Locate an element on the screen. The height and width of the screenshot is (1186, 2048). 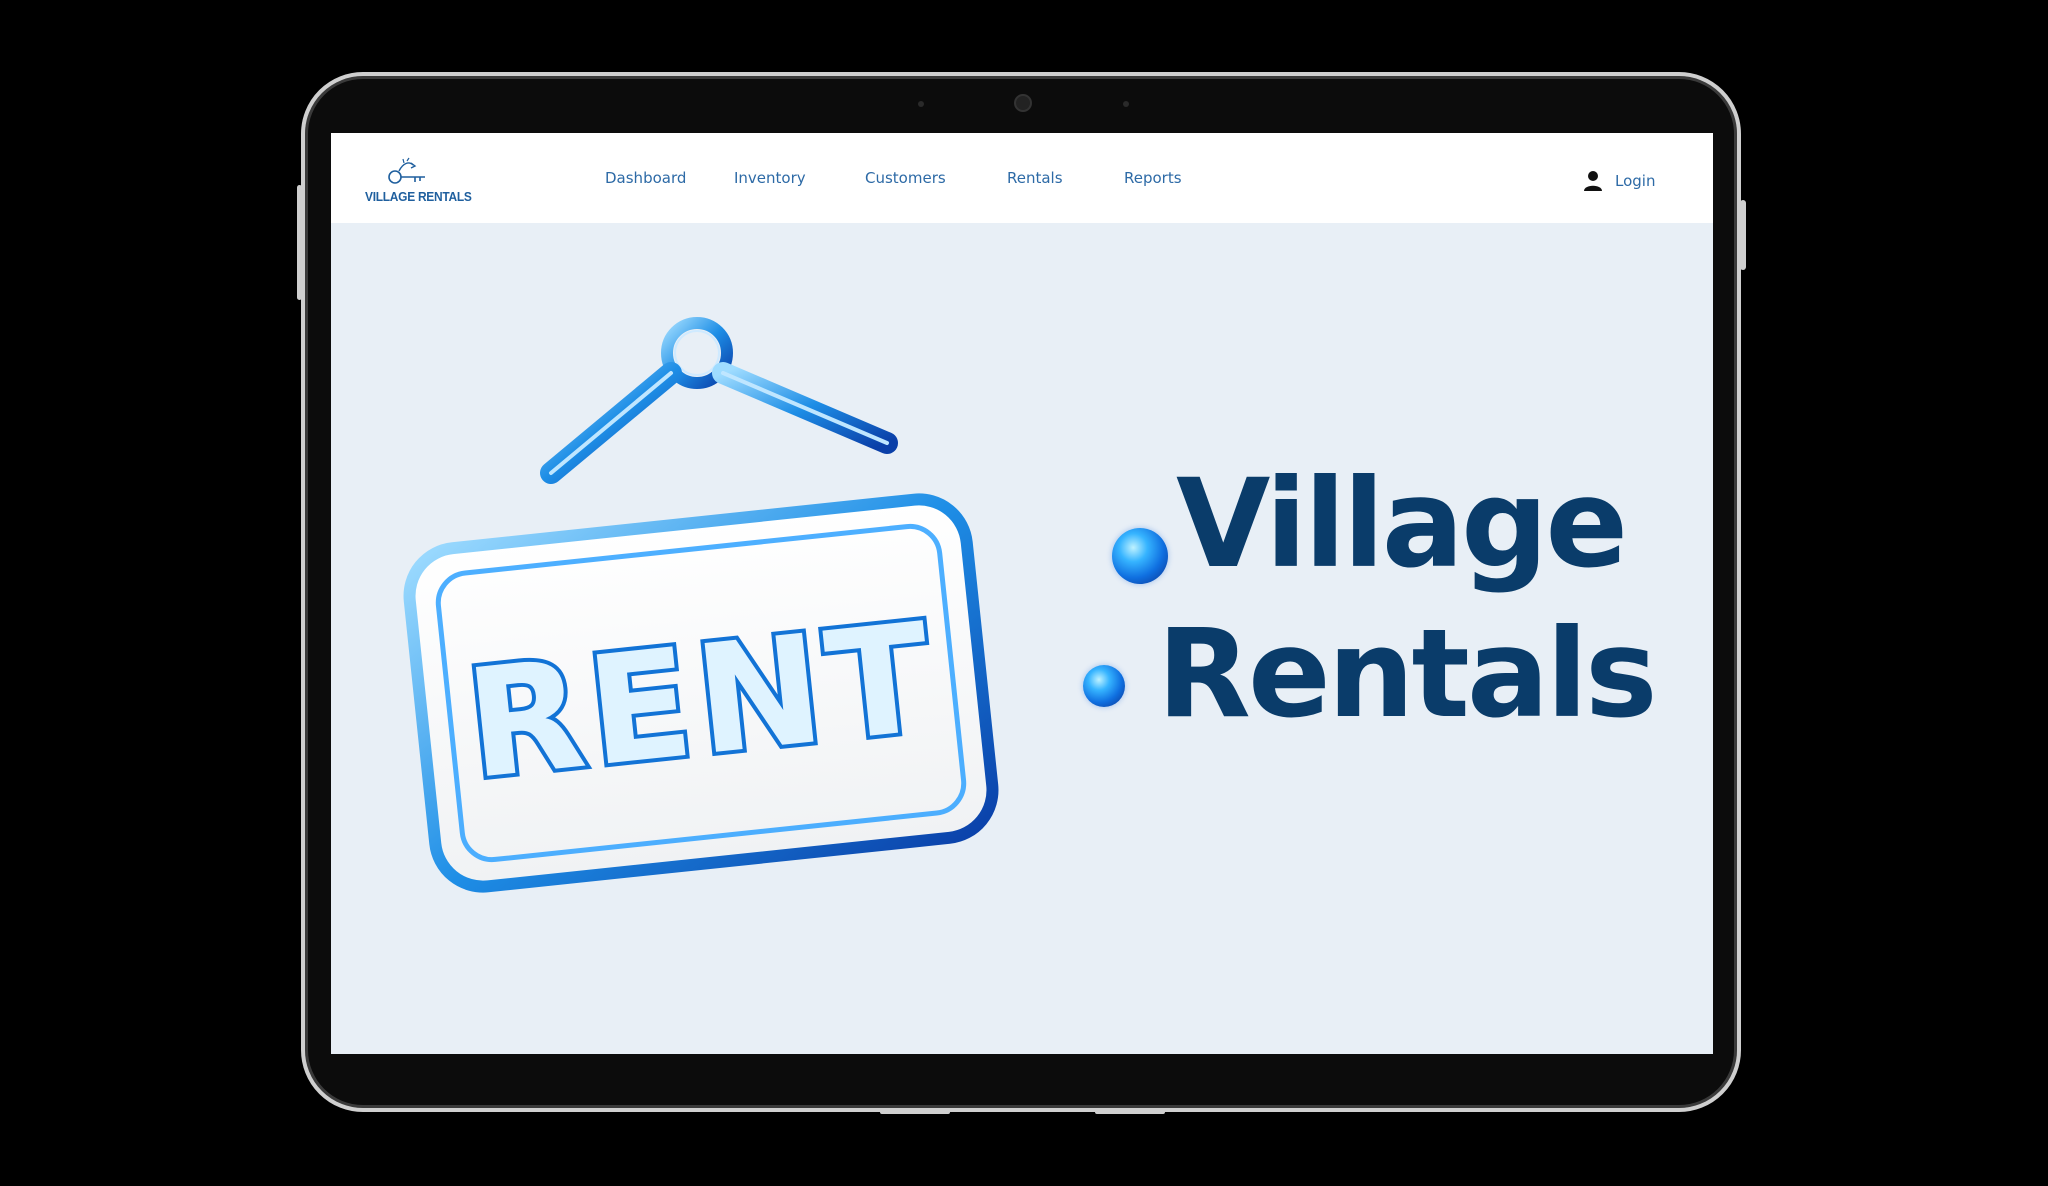
nav-rentals: Rentals is located at coordinates (1035, 178).